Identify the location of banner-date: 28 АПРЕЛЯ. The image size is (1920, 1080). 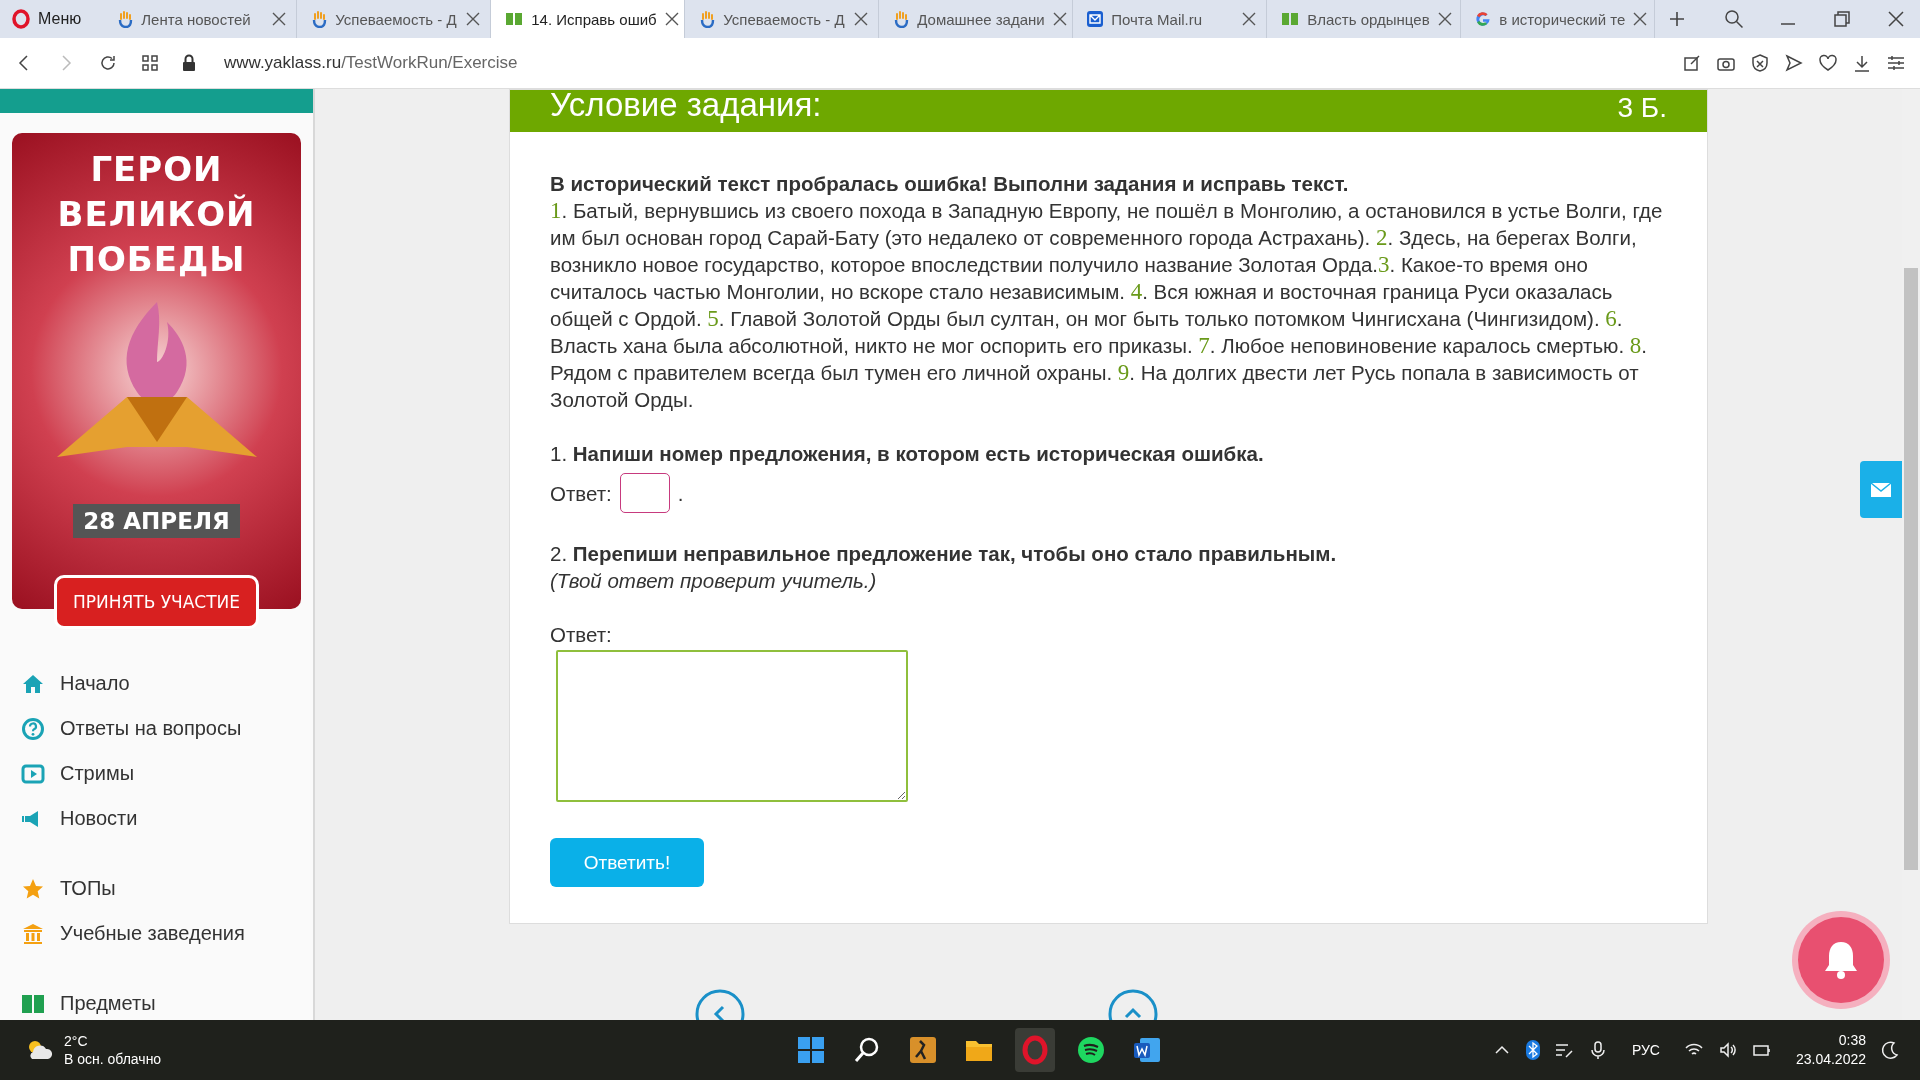
(156, 521).